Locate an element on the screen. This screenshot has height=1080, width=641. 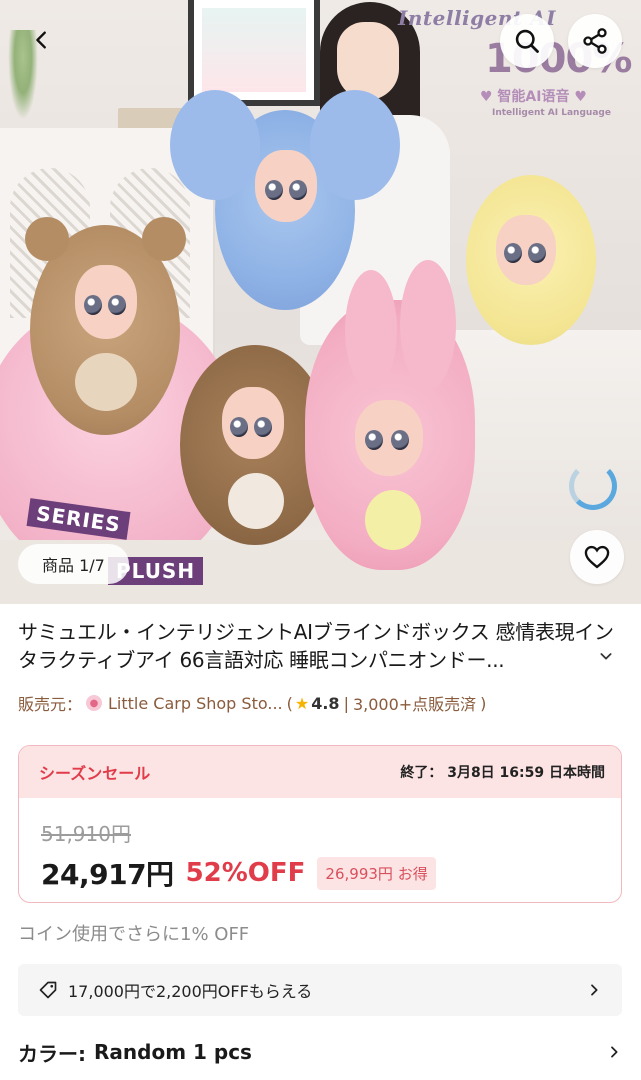
original-price: 51,910円 is located at coordinates (86, 834).